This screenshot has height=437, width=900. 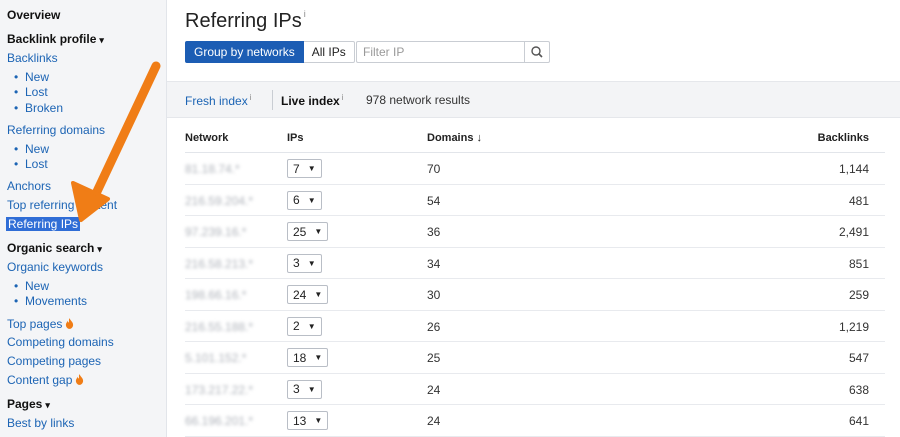 I want to click on sidebar-item-organic-keywords: Organic keywords, so click(x=55, y=267).